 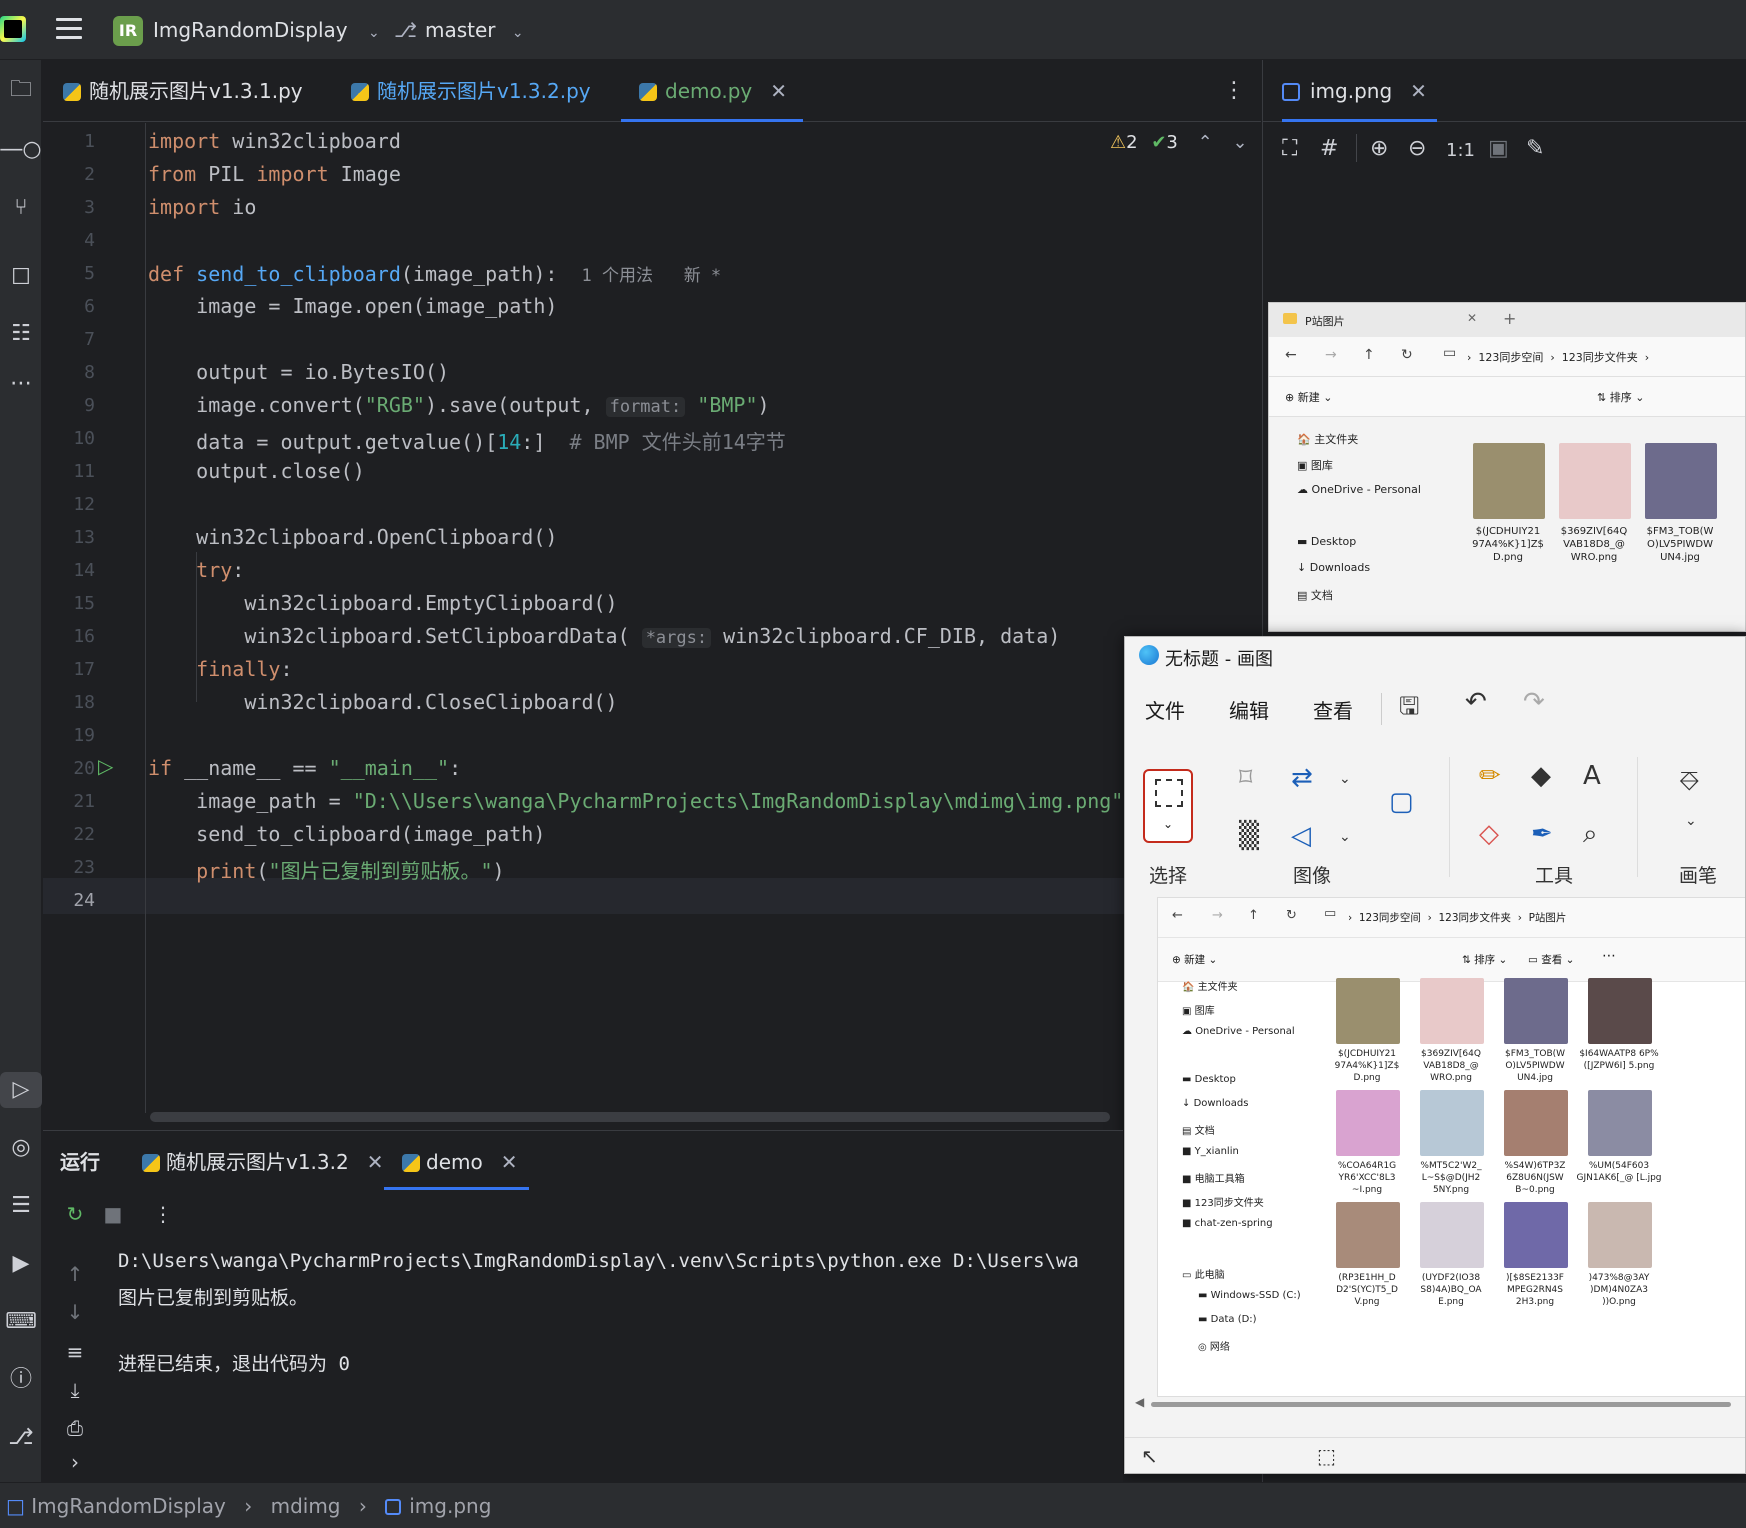 What do you see at coordinates (1535, 148) in the screenshot?
I see `color-picker-icon: ✎` at bounding box center [1535, 148].